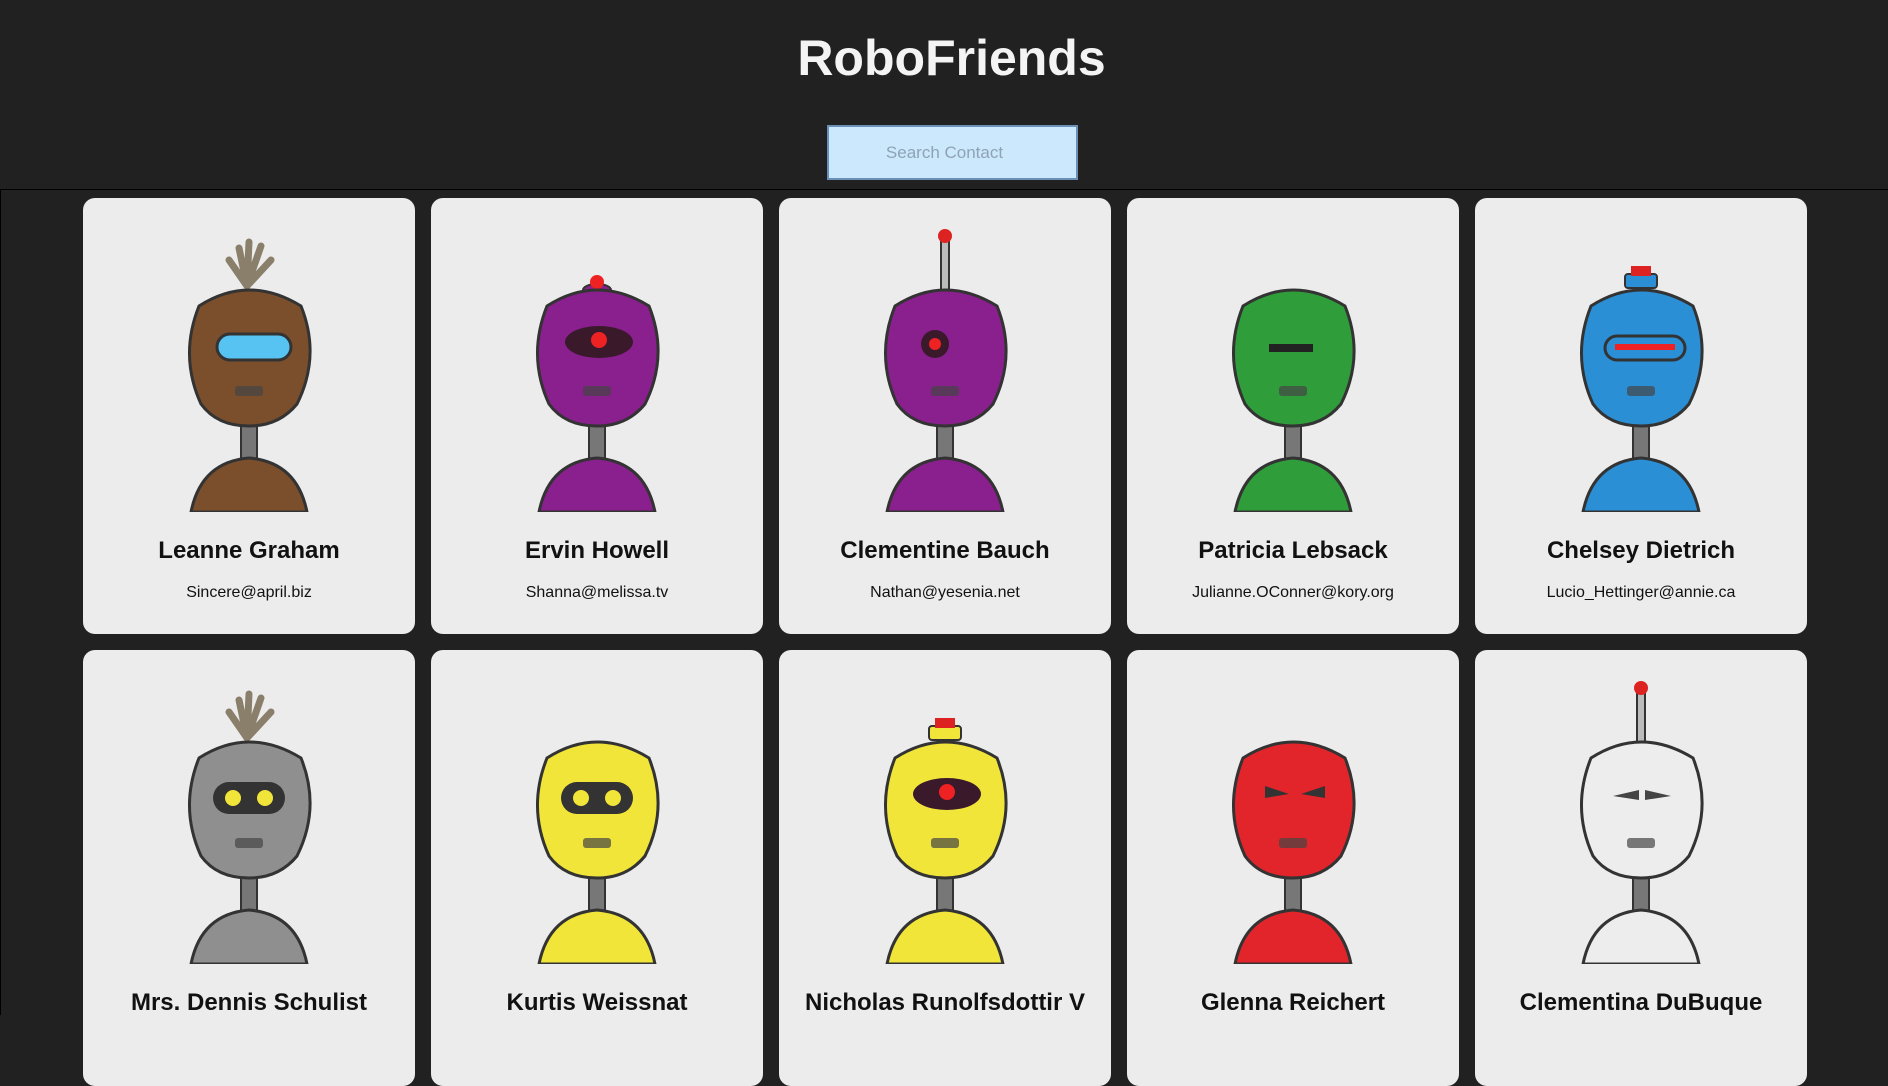 The height and width of the screenshot is (1086, 1888). Describe the element at coordinates (249, 592) in the screenshot. I see `robot-email: Sincere@april.biz` at that location.